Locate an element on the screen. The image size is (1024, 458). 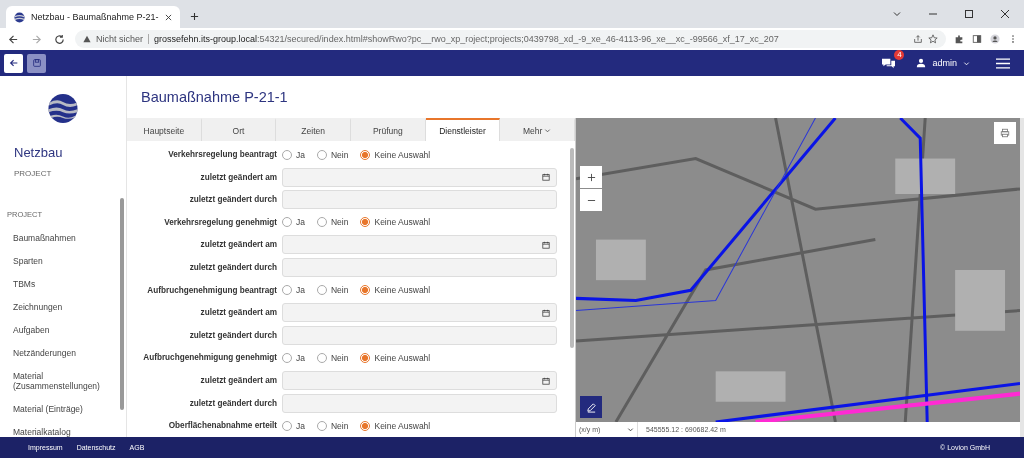
zoom-in-button is located at coordinates (591, 177).